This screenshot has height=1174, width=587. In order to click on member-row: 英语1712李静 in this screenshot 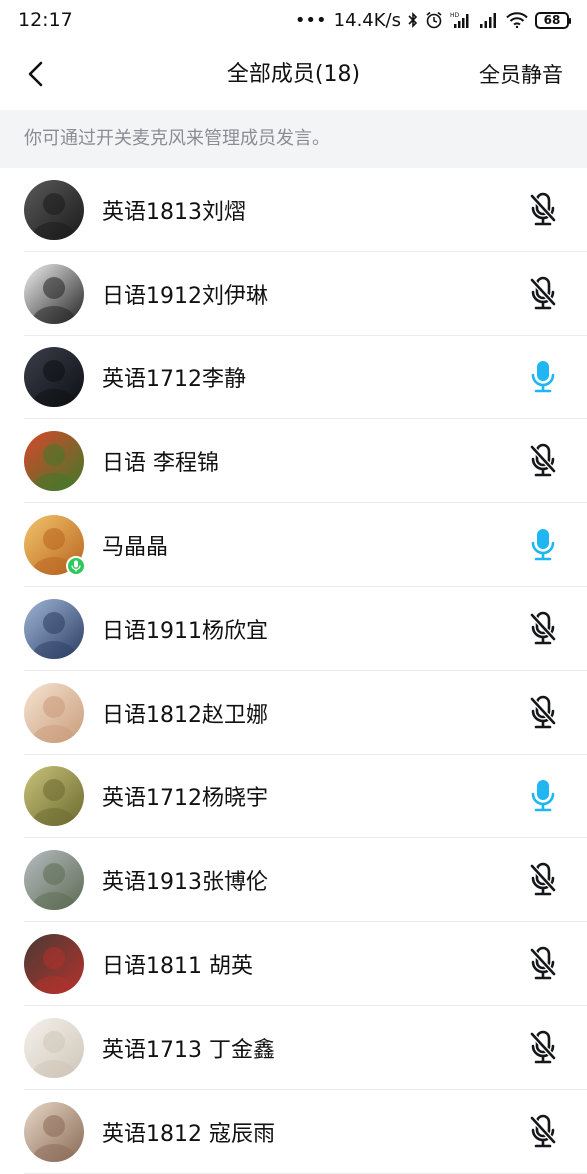, I will do `click(293, 378)`.